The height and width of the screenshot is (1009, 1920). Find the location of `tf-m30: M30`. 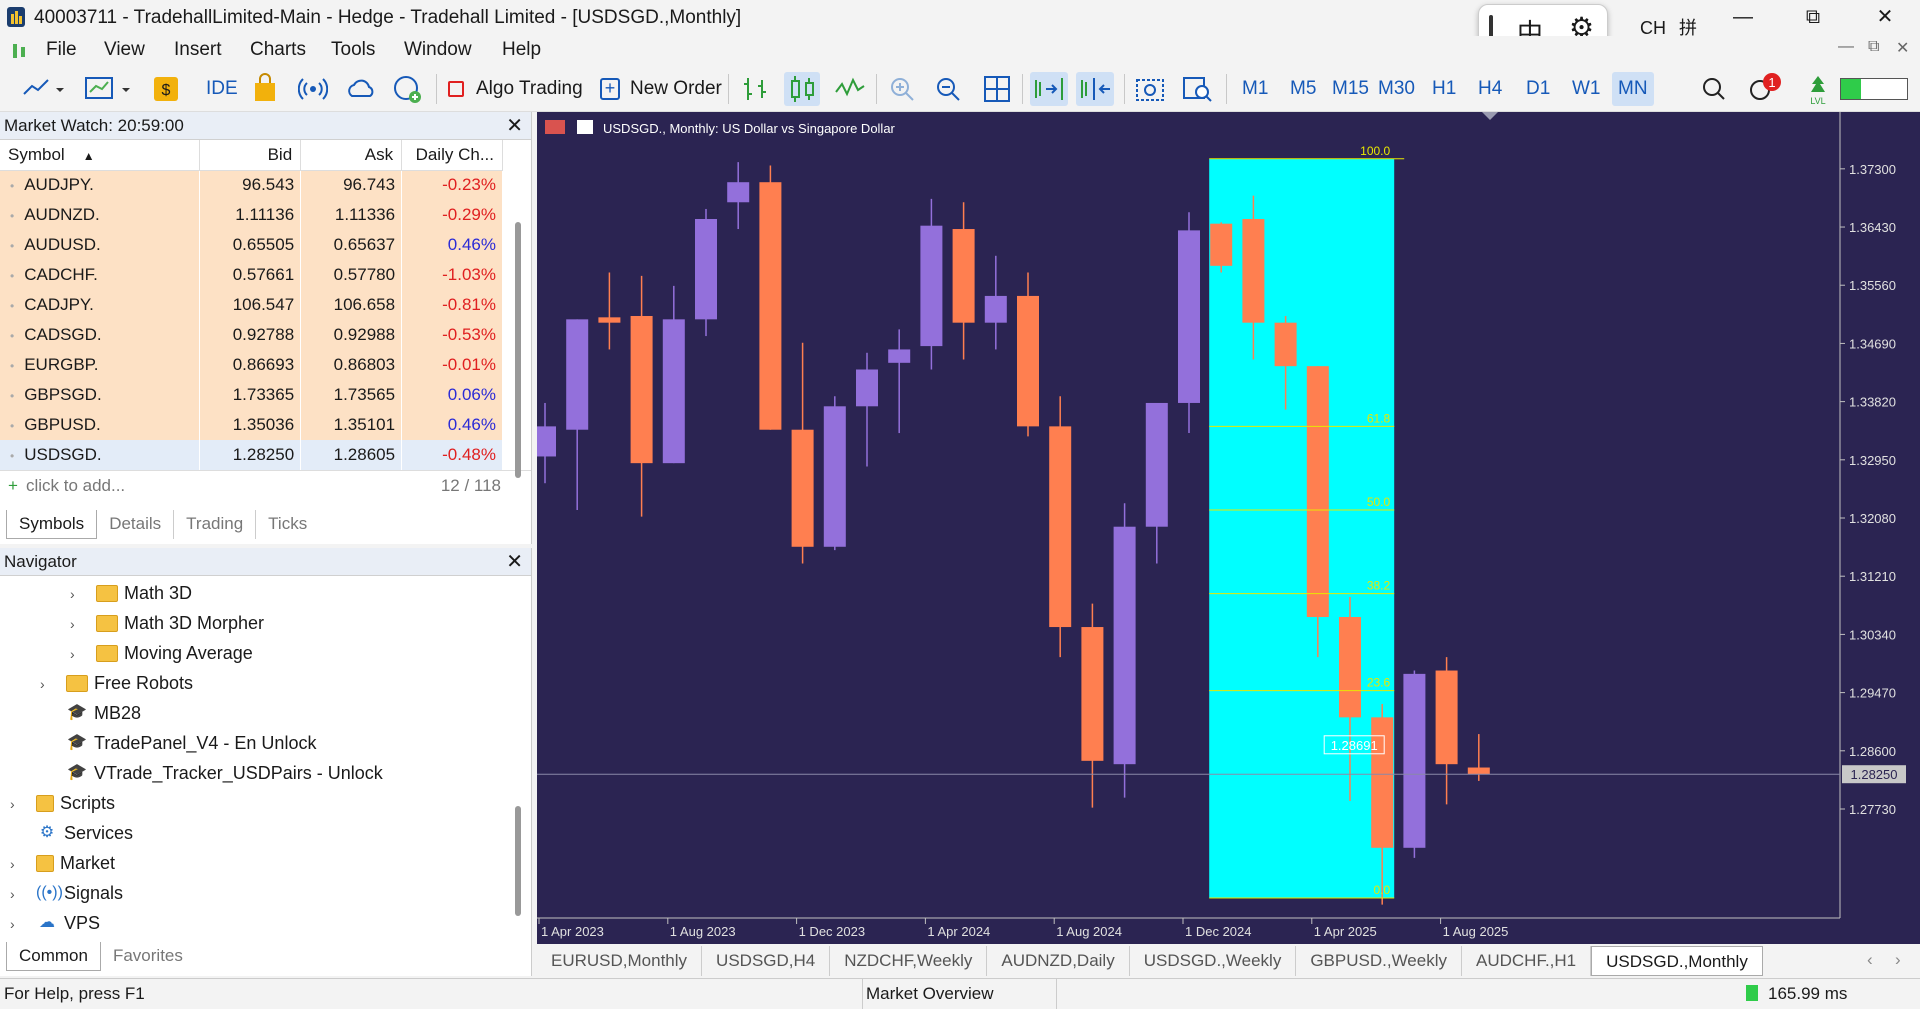

tf-m30: M30 is located at coordinates (1396, 89).